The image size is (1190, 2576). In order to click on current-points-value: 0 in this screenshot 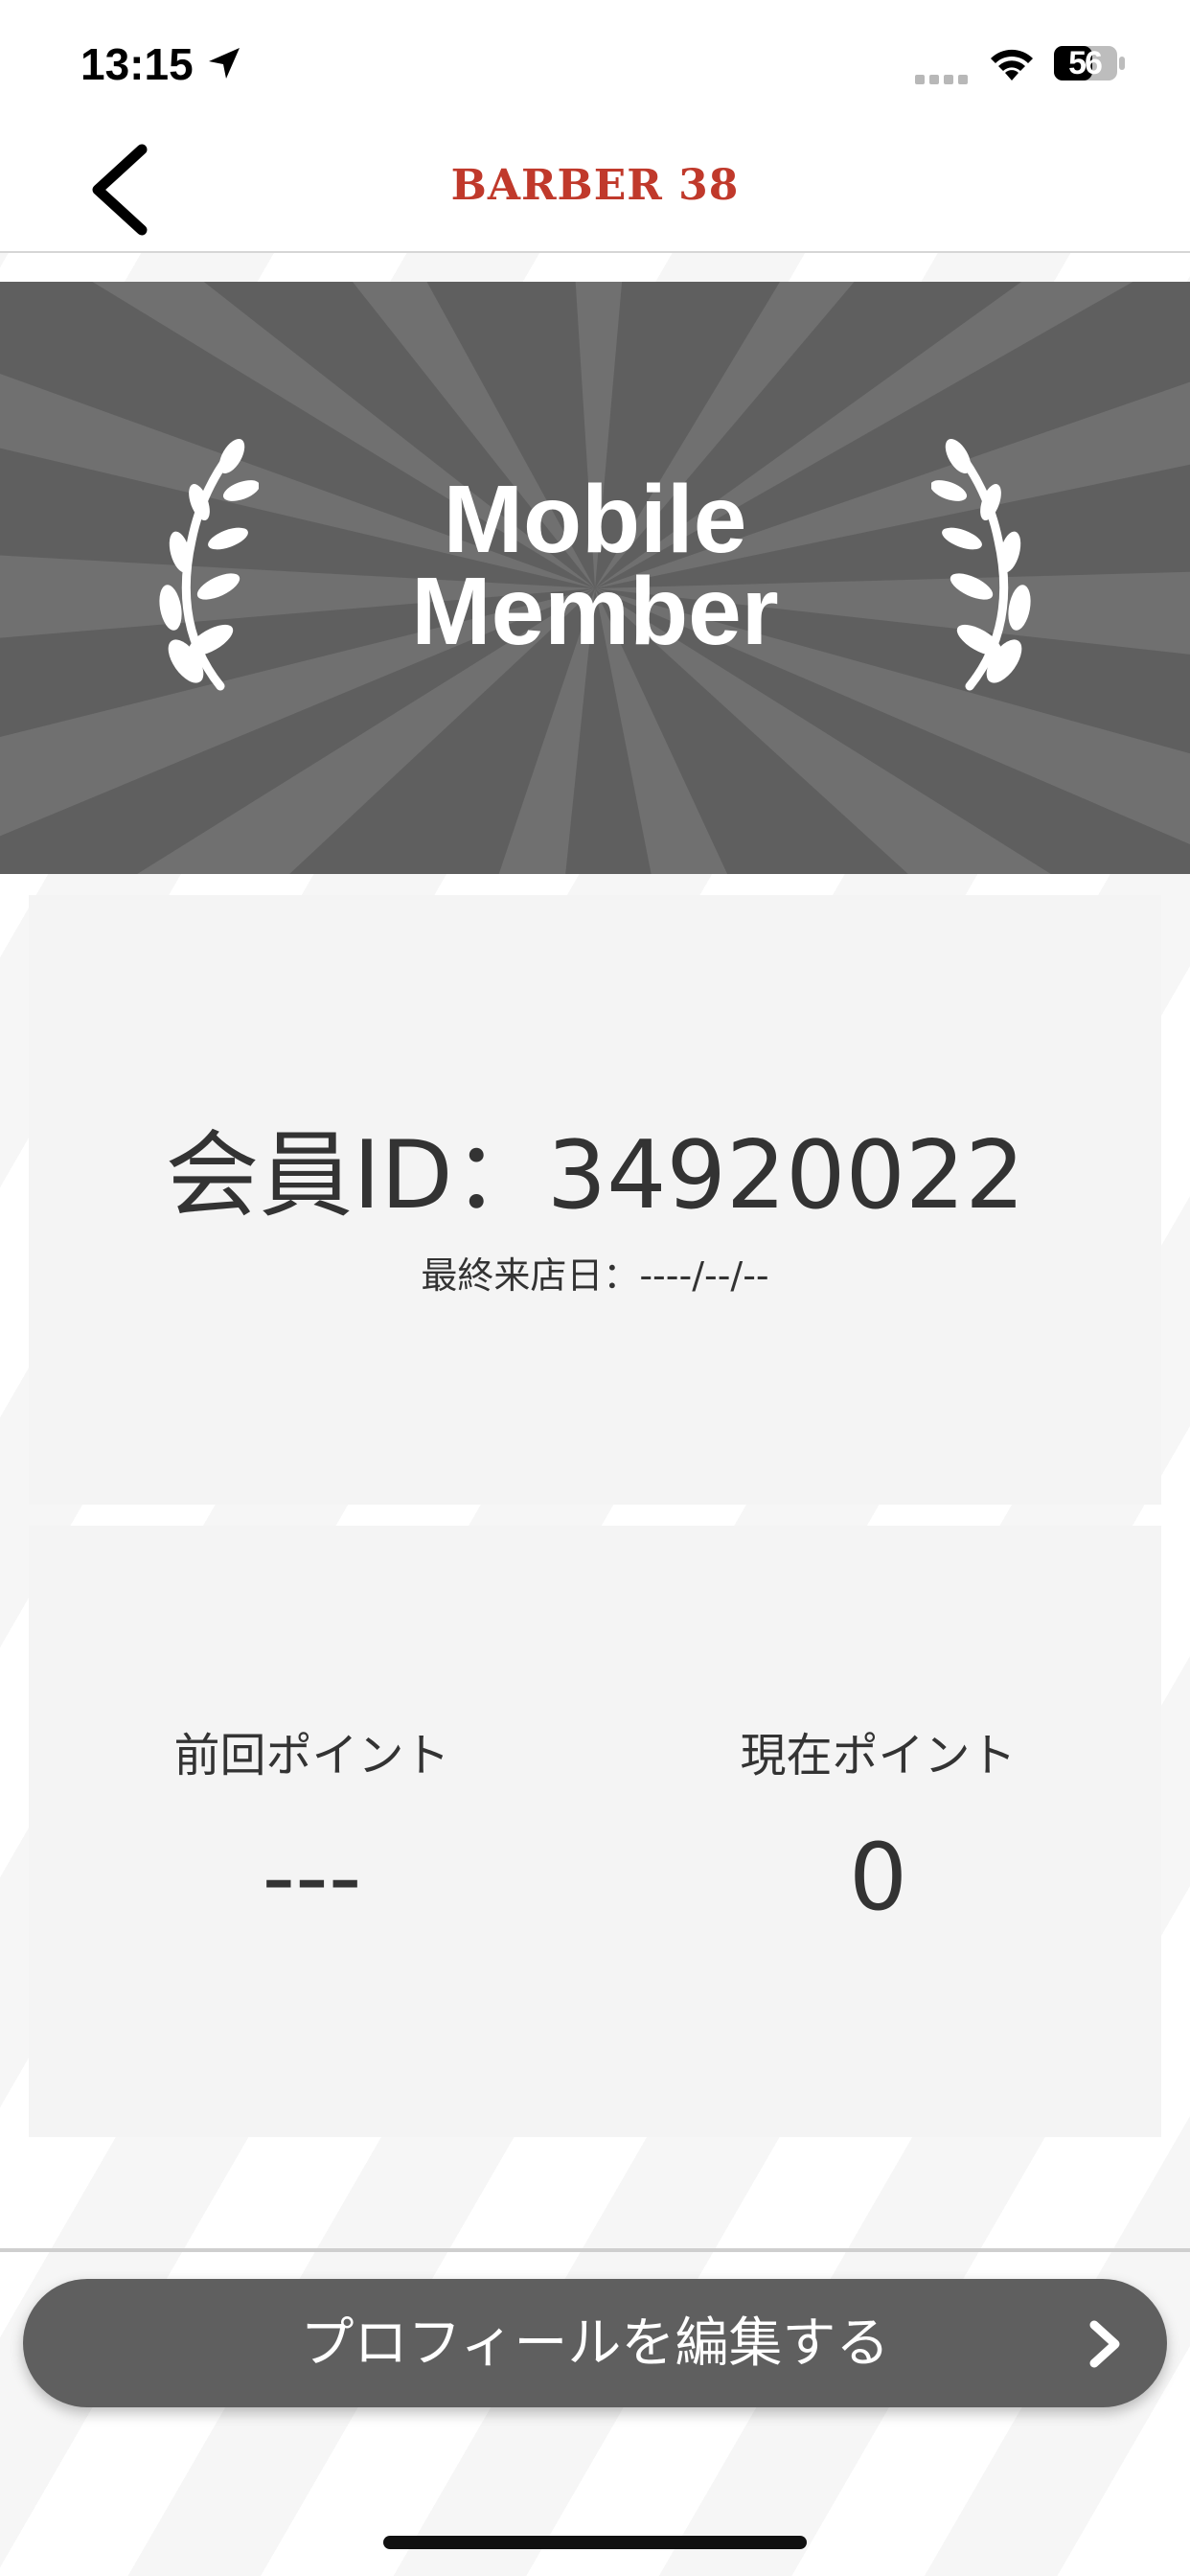, I will do `click(878, 1878)`.